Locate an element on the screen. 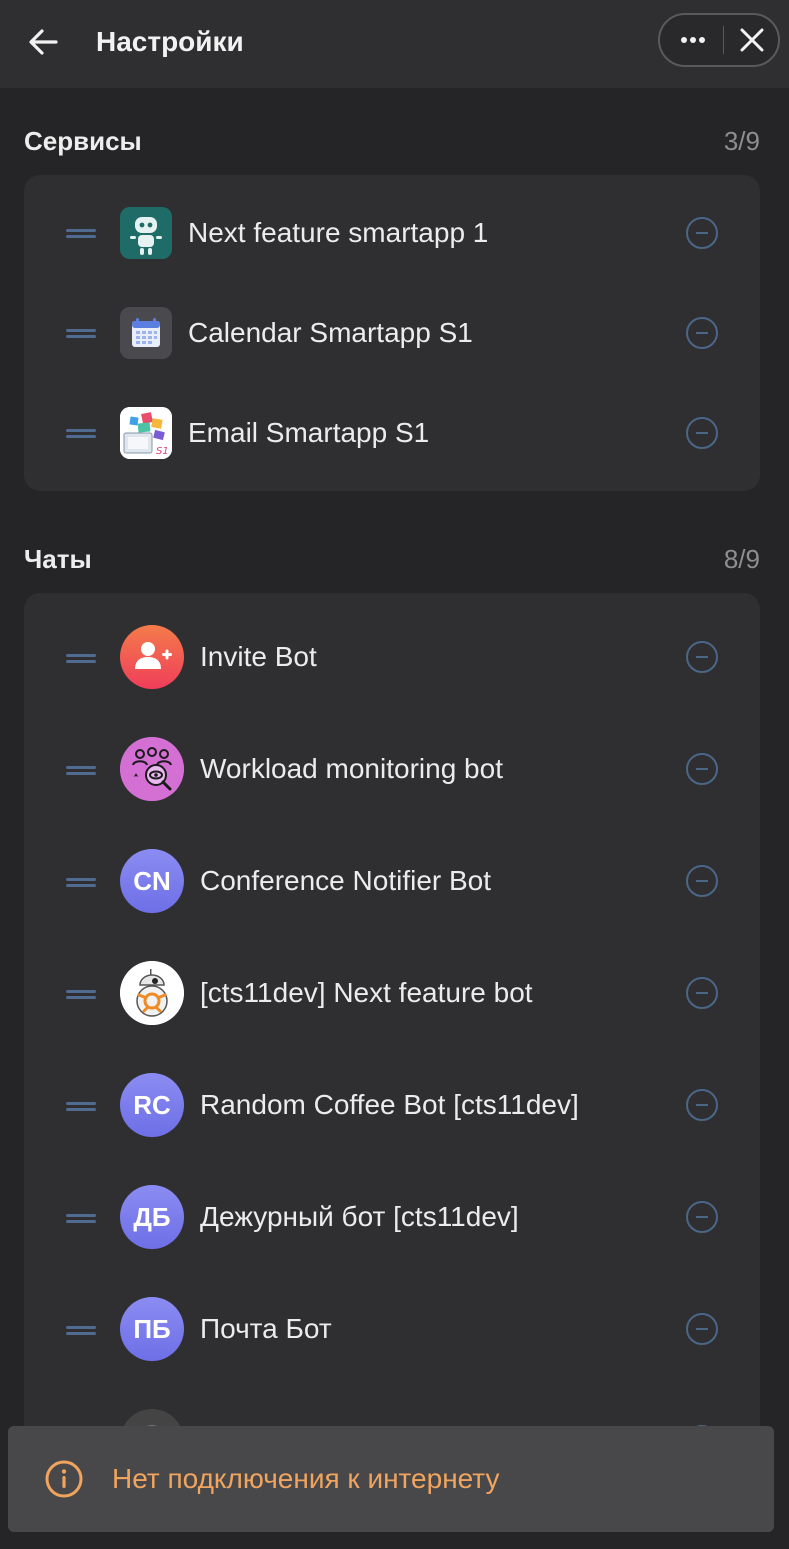  chat-item: CN Conference Notifier Bot is located at coordinates (392, 873).